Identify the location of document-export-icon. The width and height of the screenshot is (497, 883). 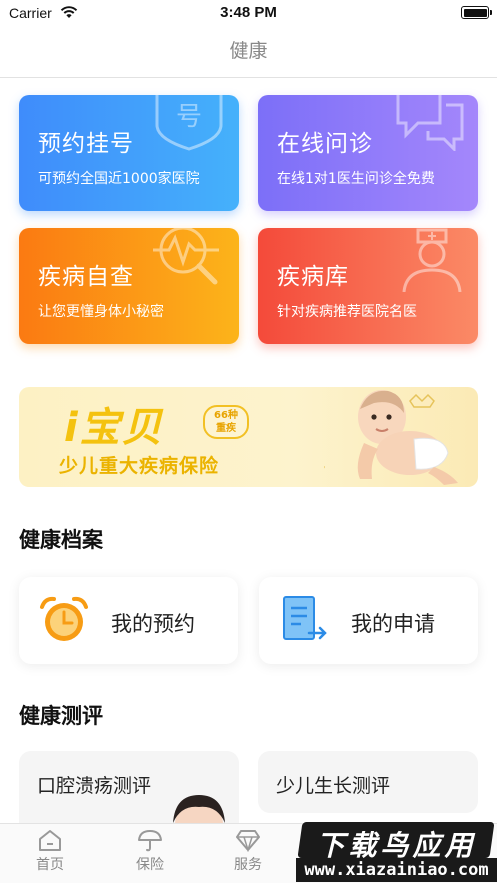
(305, 618).